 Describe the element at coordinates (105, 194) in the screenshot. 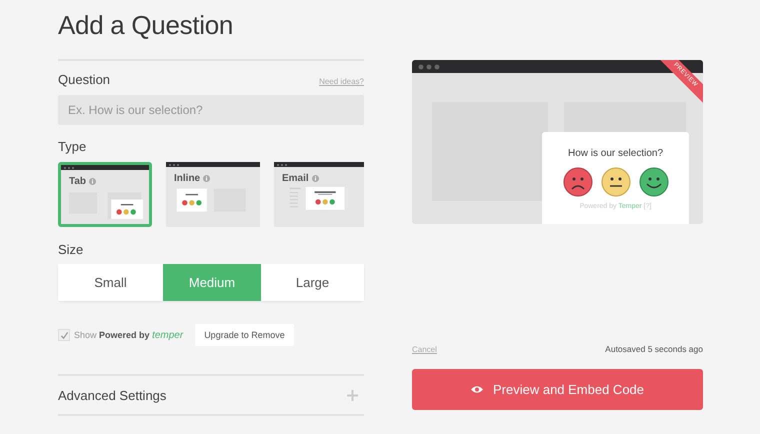

I see `type-option: Tab` at that location.